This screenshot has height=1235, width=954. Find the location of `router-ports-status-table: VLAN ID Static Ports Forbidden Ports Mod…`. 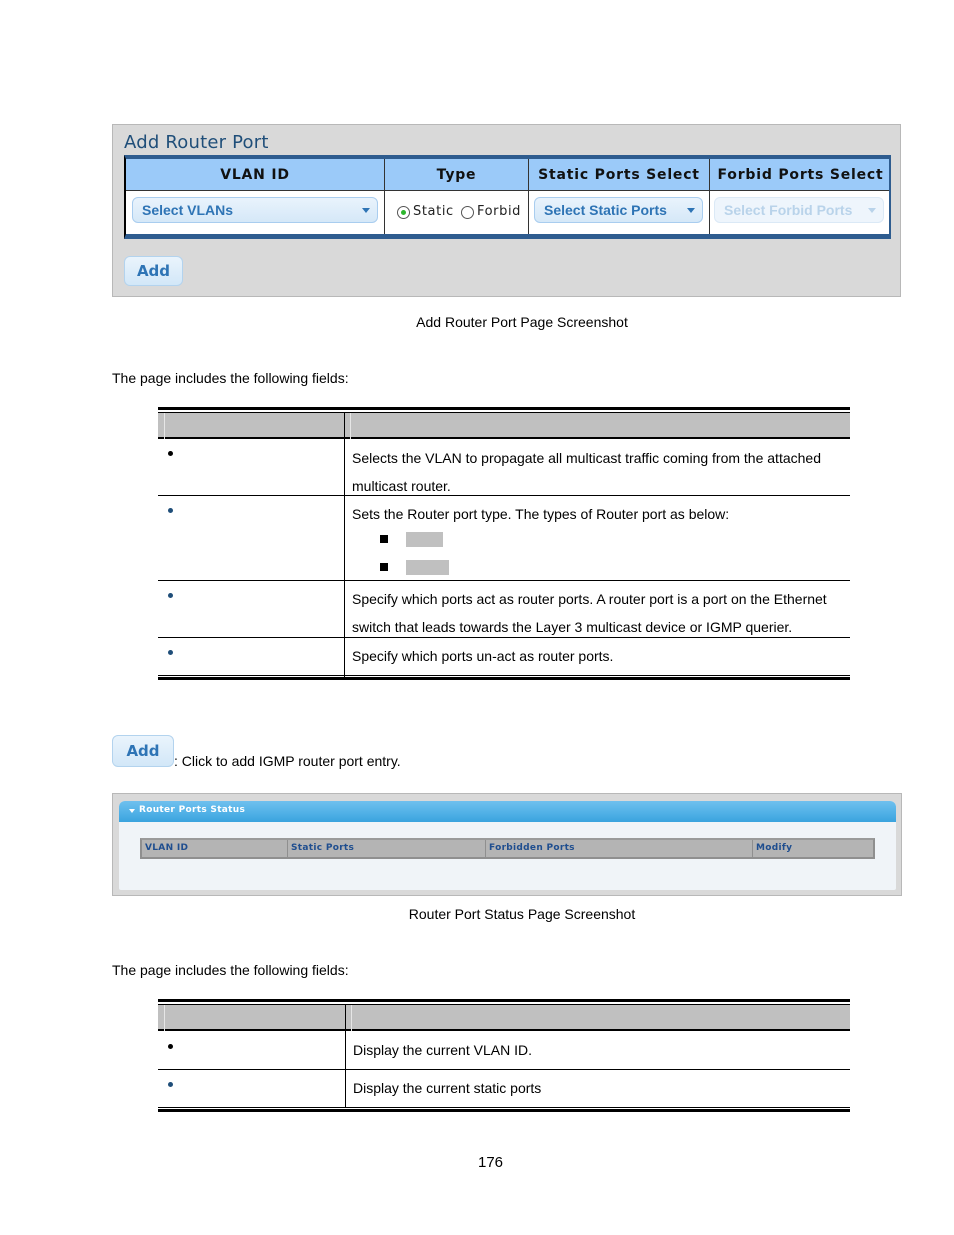

router-ports-status-table: VLAN ID Static Ports Forbidden Ports Mod… is located at coordinates (507, 848).